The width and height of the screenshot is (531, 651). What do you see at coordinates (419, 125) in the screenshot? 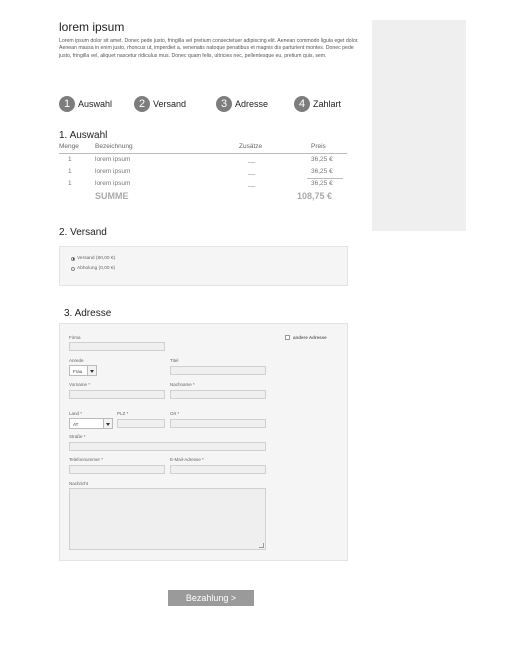
I see `sidebar-panel` at bounding box center [419, 125].